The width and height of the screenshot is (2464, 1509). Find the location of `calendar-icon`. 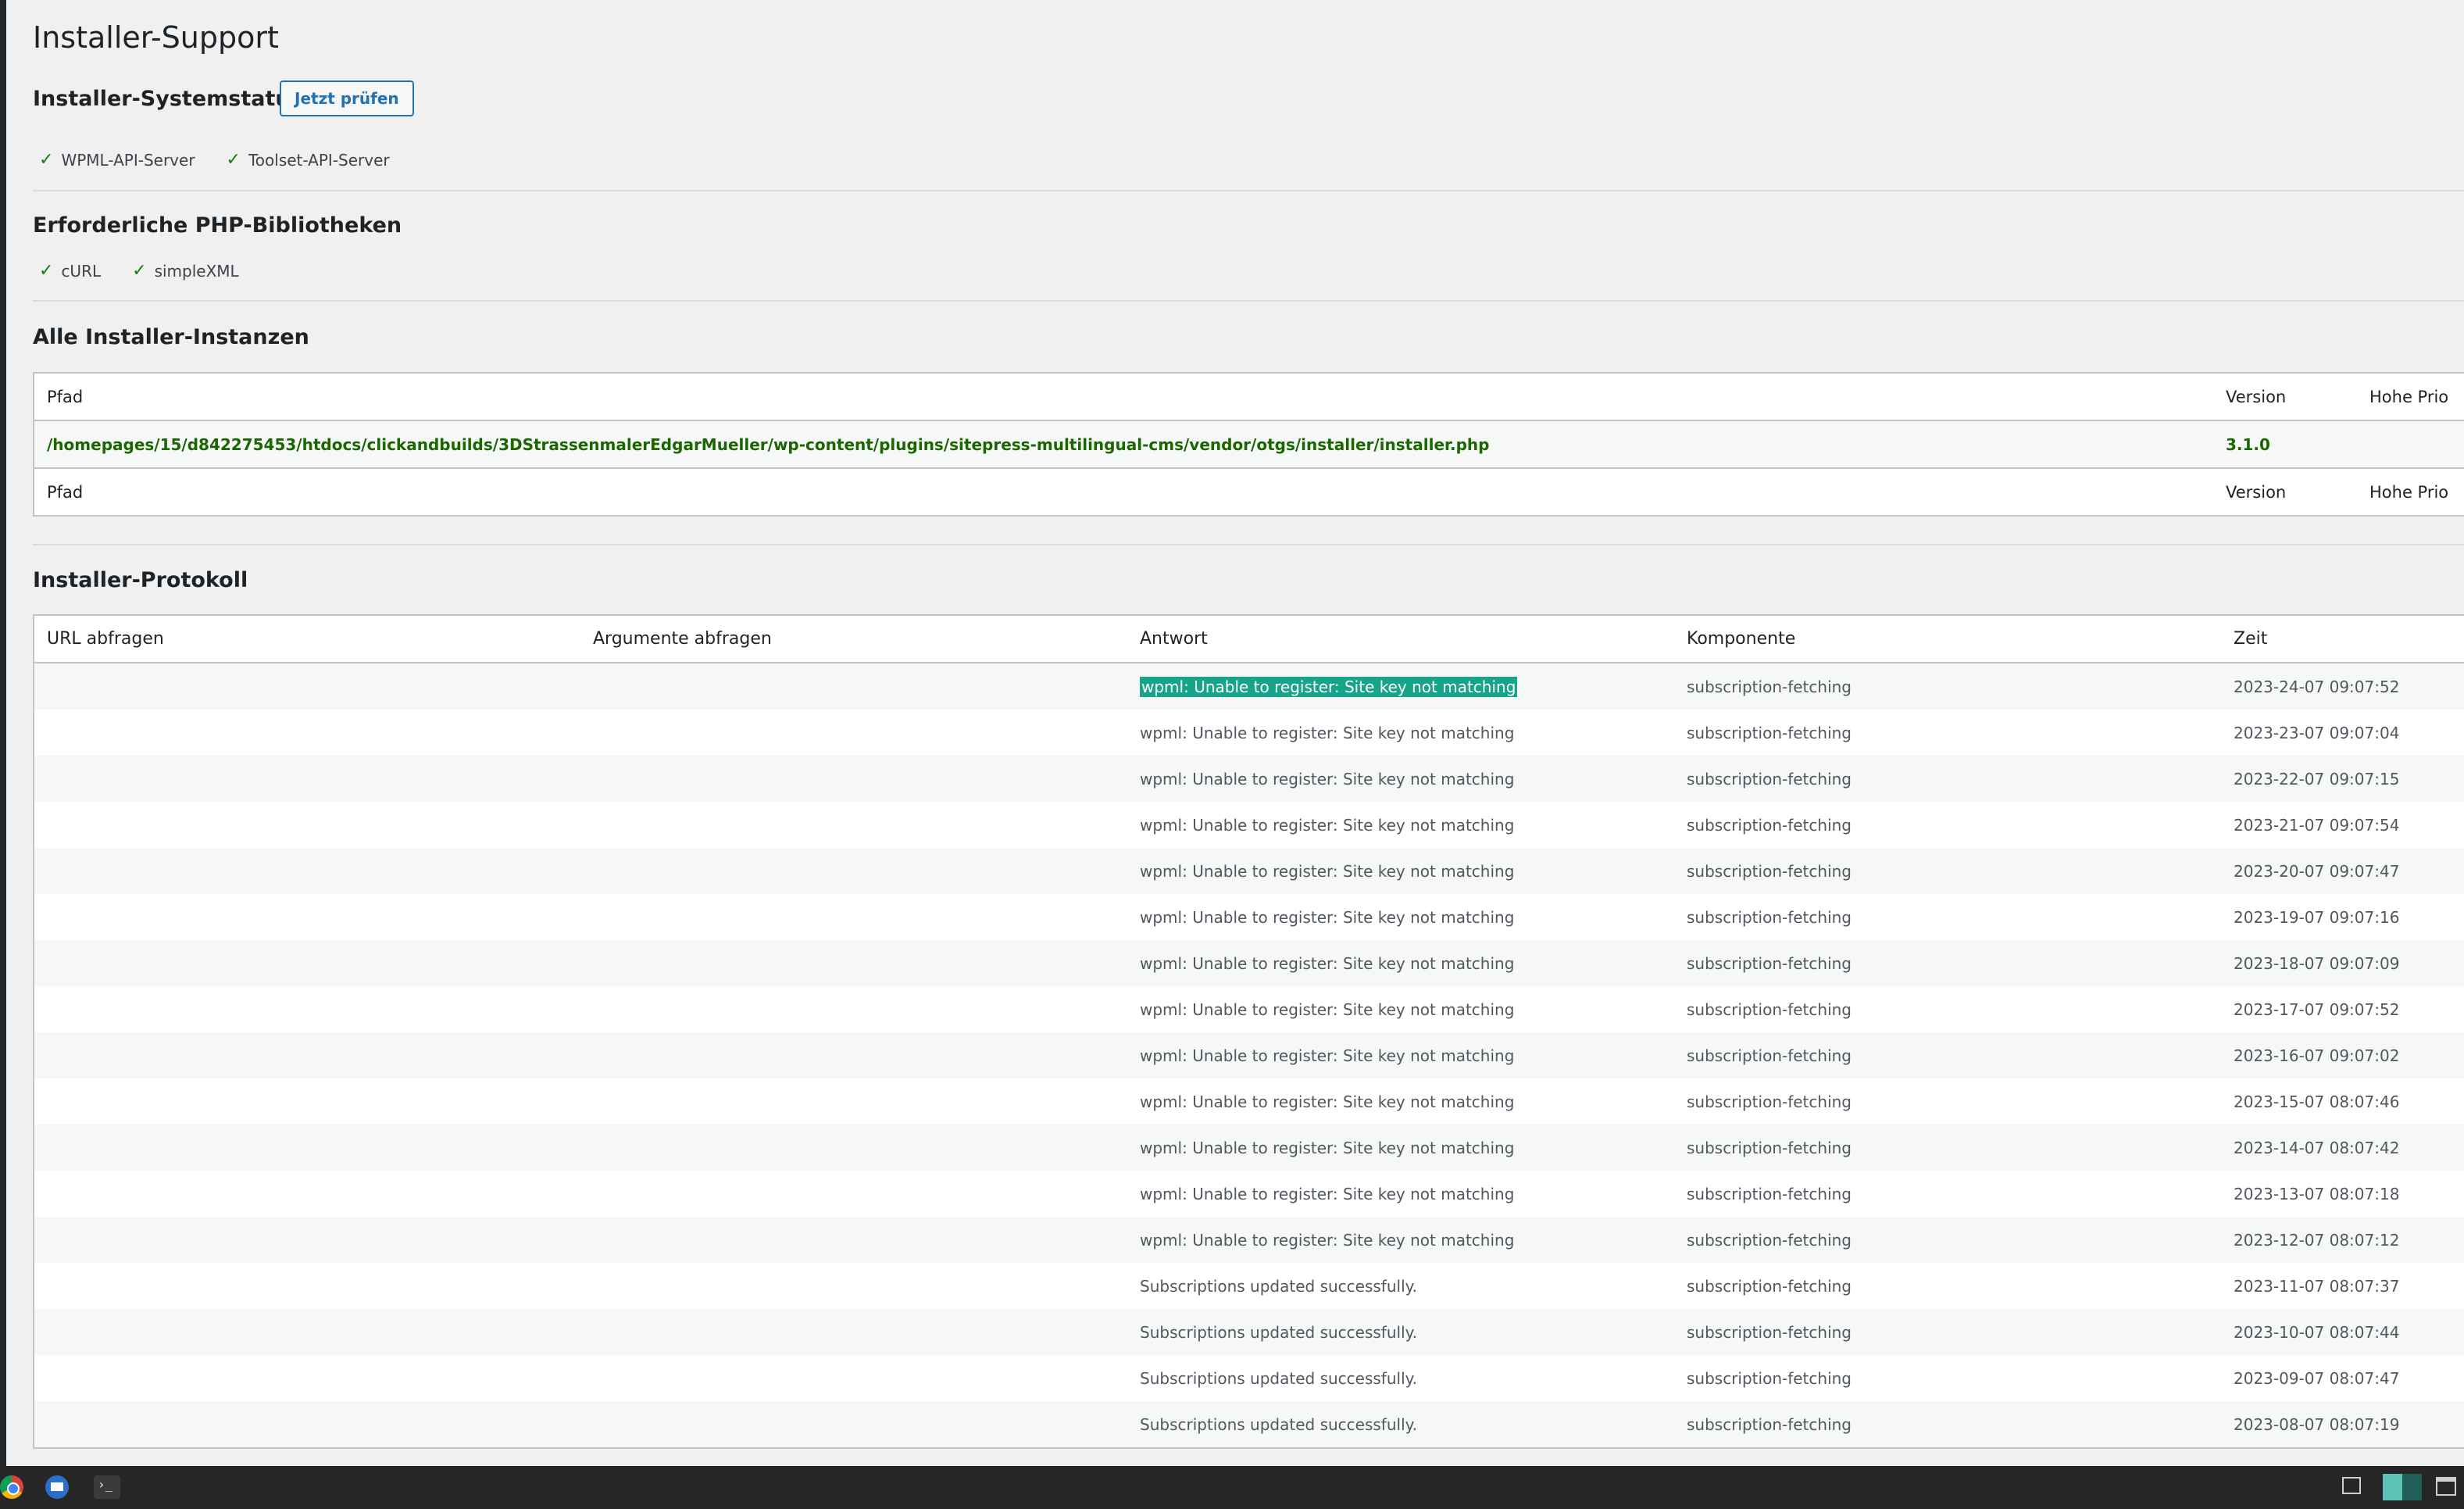

calendar-icon is located at coordinates (2446, 1487).